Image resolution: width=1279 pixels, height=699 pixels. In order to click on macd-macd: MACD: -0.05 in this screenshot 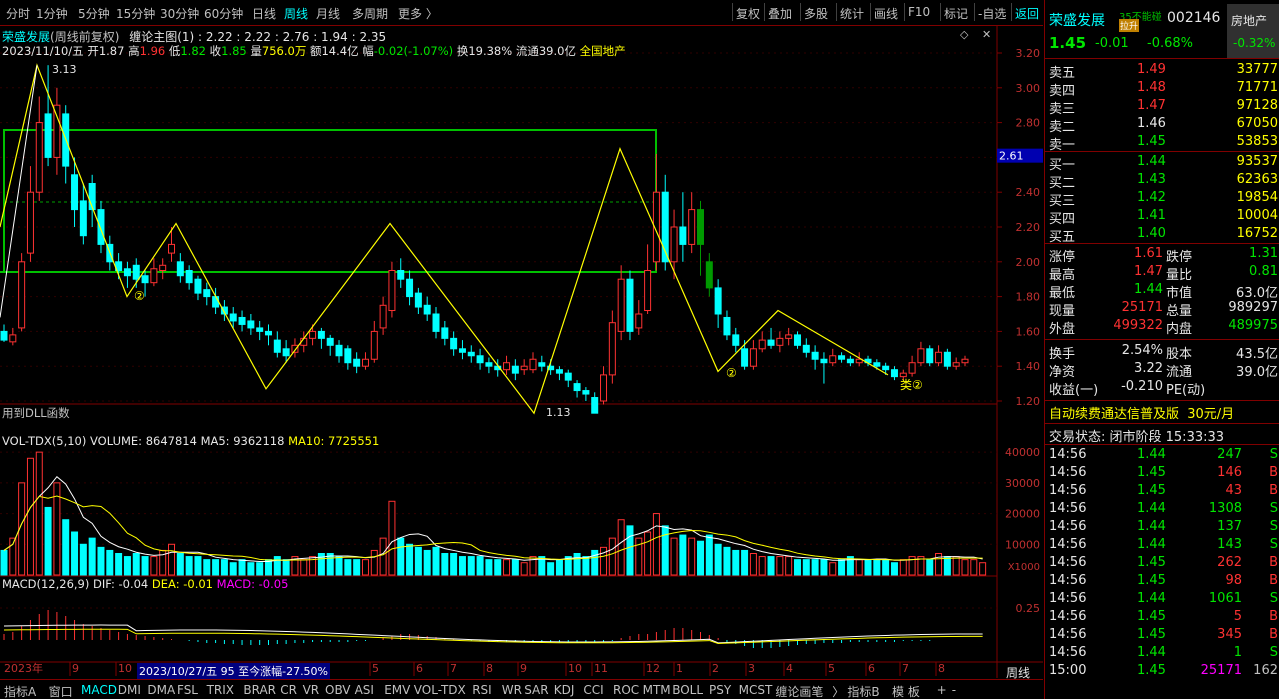, I will do `click(252, 584)`.